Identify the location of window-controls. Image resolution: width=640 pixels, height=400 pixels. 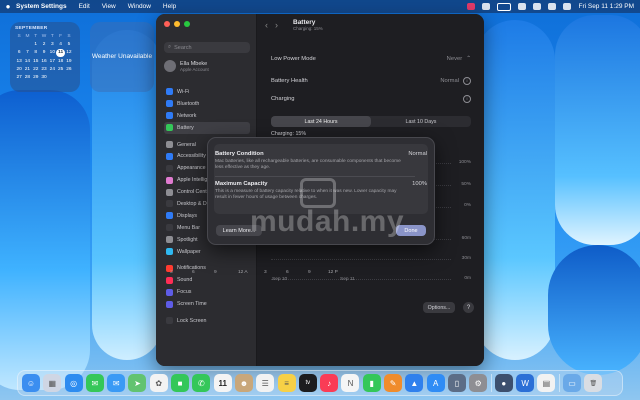
(177, 24).